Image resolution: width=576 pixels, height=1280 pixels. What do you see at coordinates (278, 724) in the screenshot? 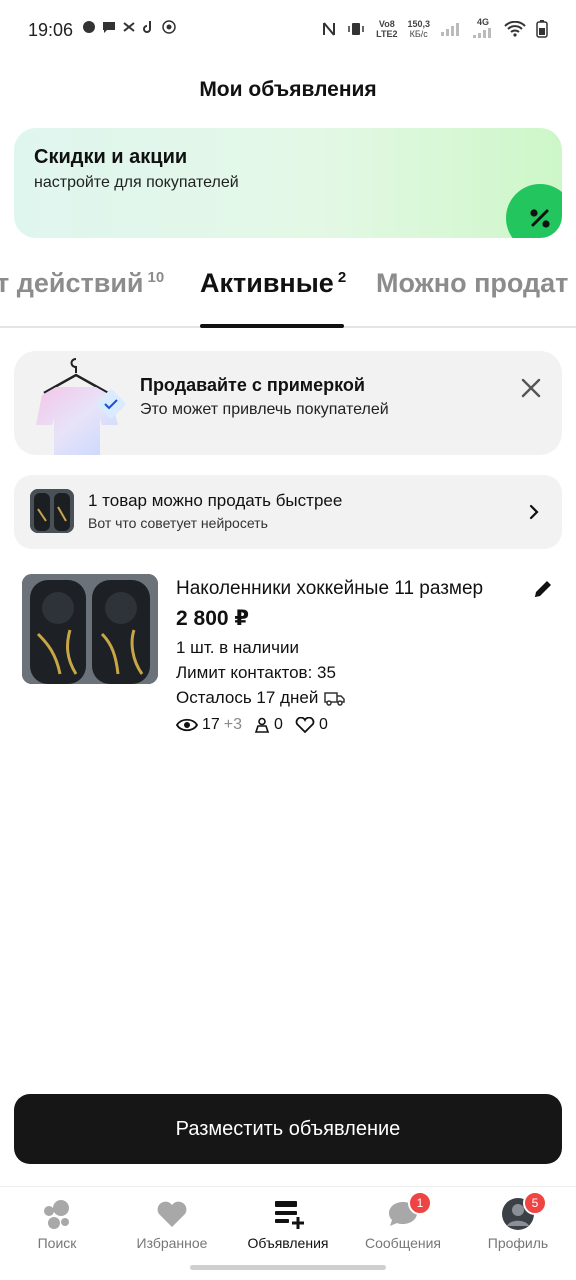
I see `contacts-count: 0` at bounding box center [278, 724].